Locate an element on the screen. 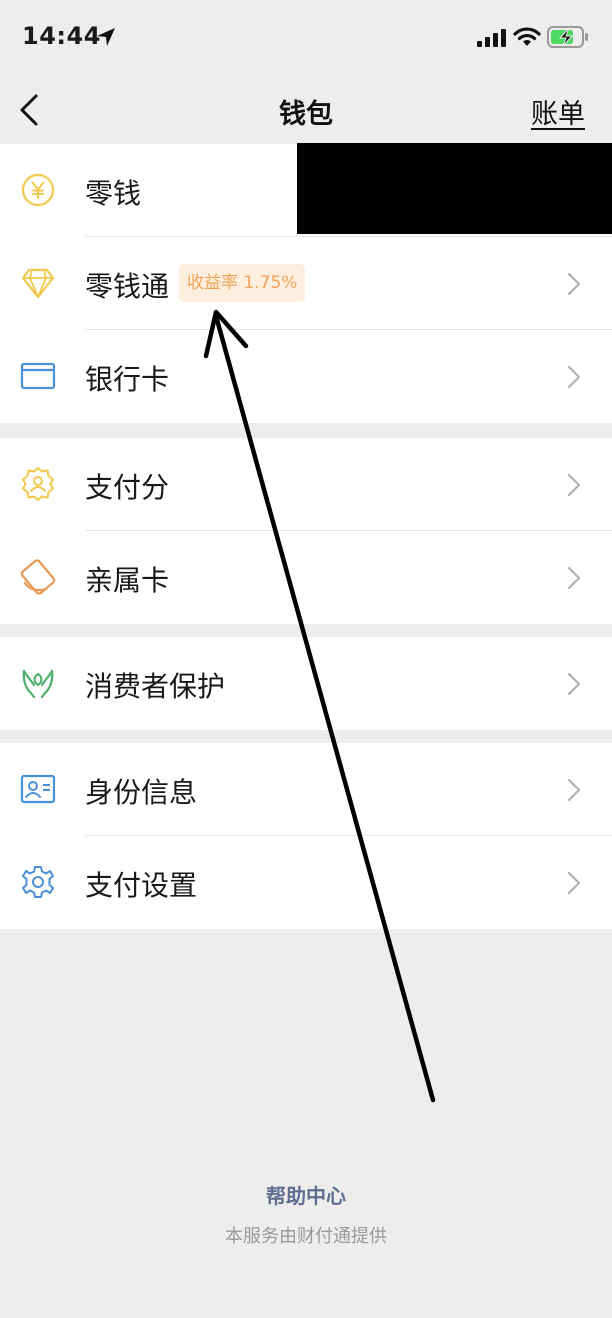 The width and height of the screenshot is (612, 1318). list-item-label: 零钱通 is located at coordinates (127, 286).